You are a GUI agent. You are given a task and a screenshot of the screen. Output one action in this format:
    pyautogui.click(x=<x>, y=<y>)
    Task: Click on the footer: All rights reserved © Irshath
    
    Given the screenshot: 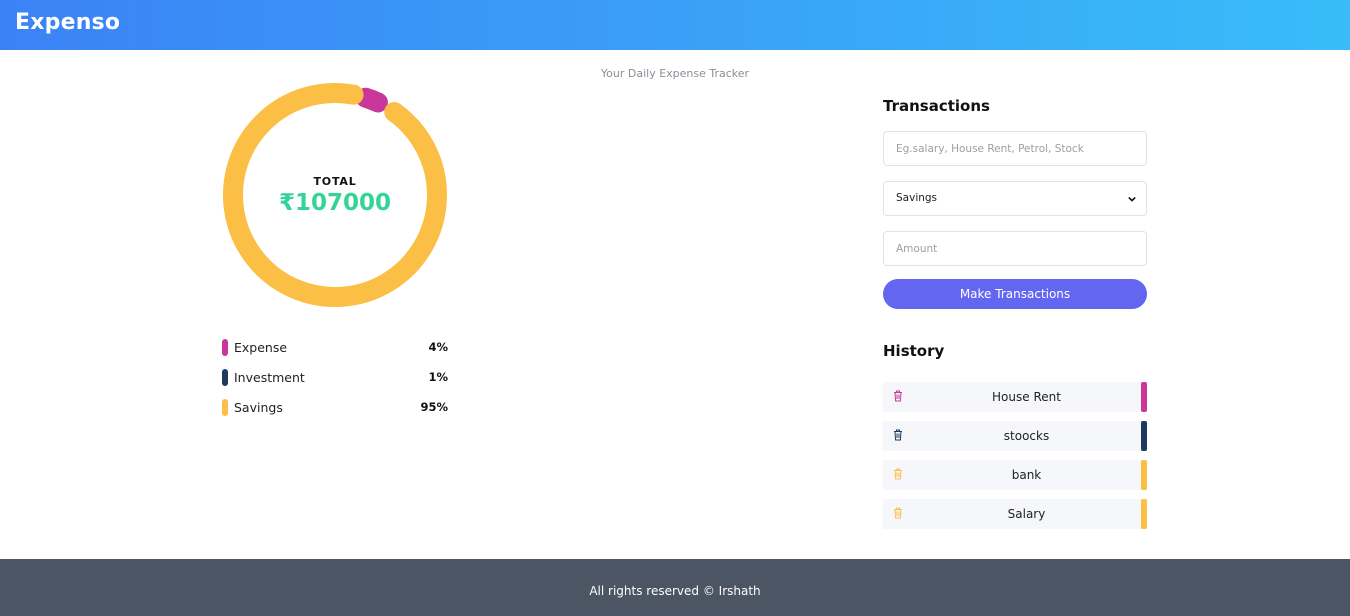 What is the action you would take?
    pyautogui.click(x=675, y=587)
    